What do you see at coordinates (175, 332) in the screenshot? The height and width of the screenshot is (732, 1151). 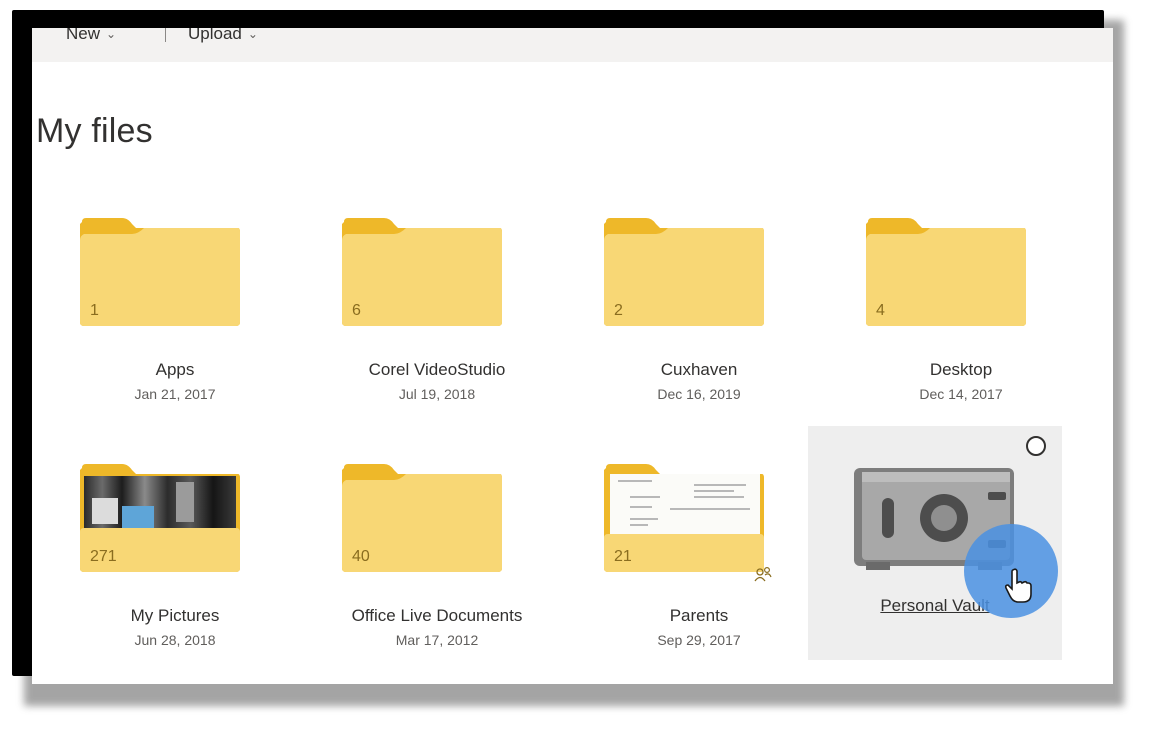 I see `folder-tile-apps: 1 Apps Jan 21, 2017` at bounding box center [175, 332].